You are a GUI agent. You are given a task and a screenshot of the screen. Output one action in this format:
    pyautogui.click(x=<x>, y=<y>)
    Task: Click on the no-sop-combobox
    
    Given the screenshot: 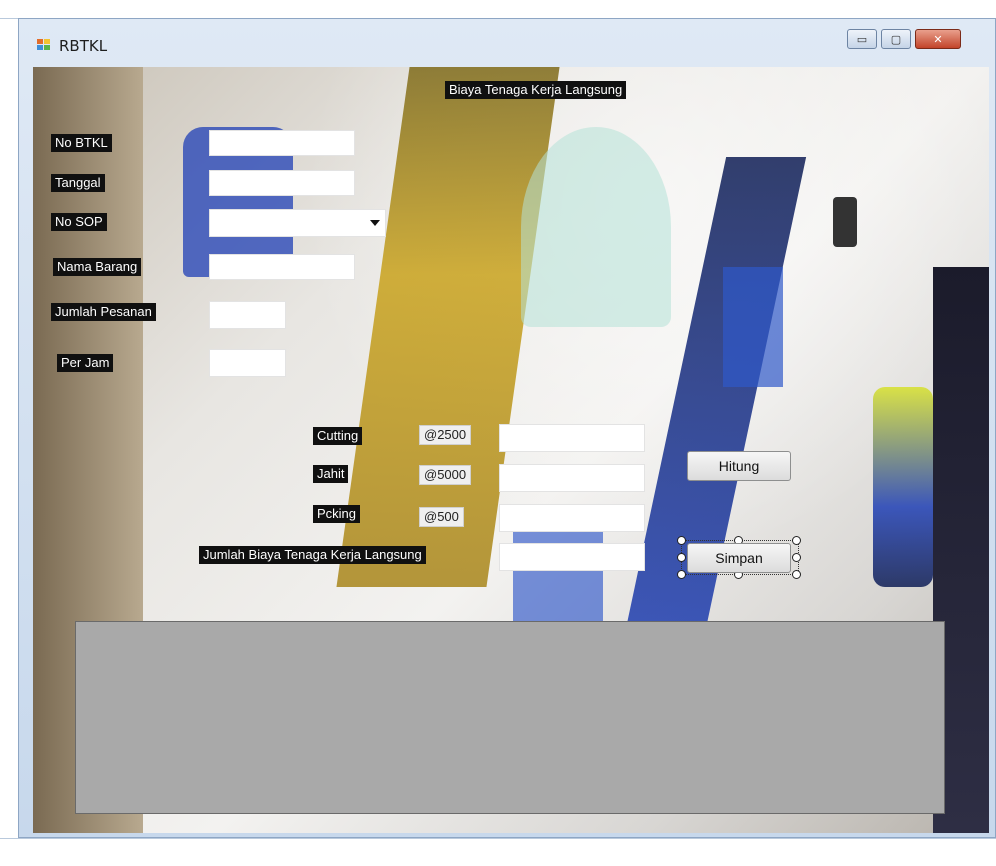 What is the action you would take?
    pyautogui.click(x=297, y=223)
    